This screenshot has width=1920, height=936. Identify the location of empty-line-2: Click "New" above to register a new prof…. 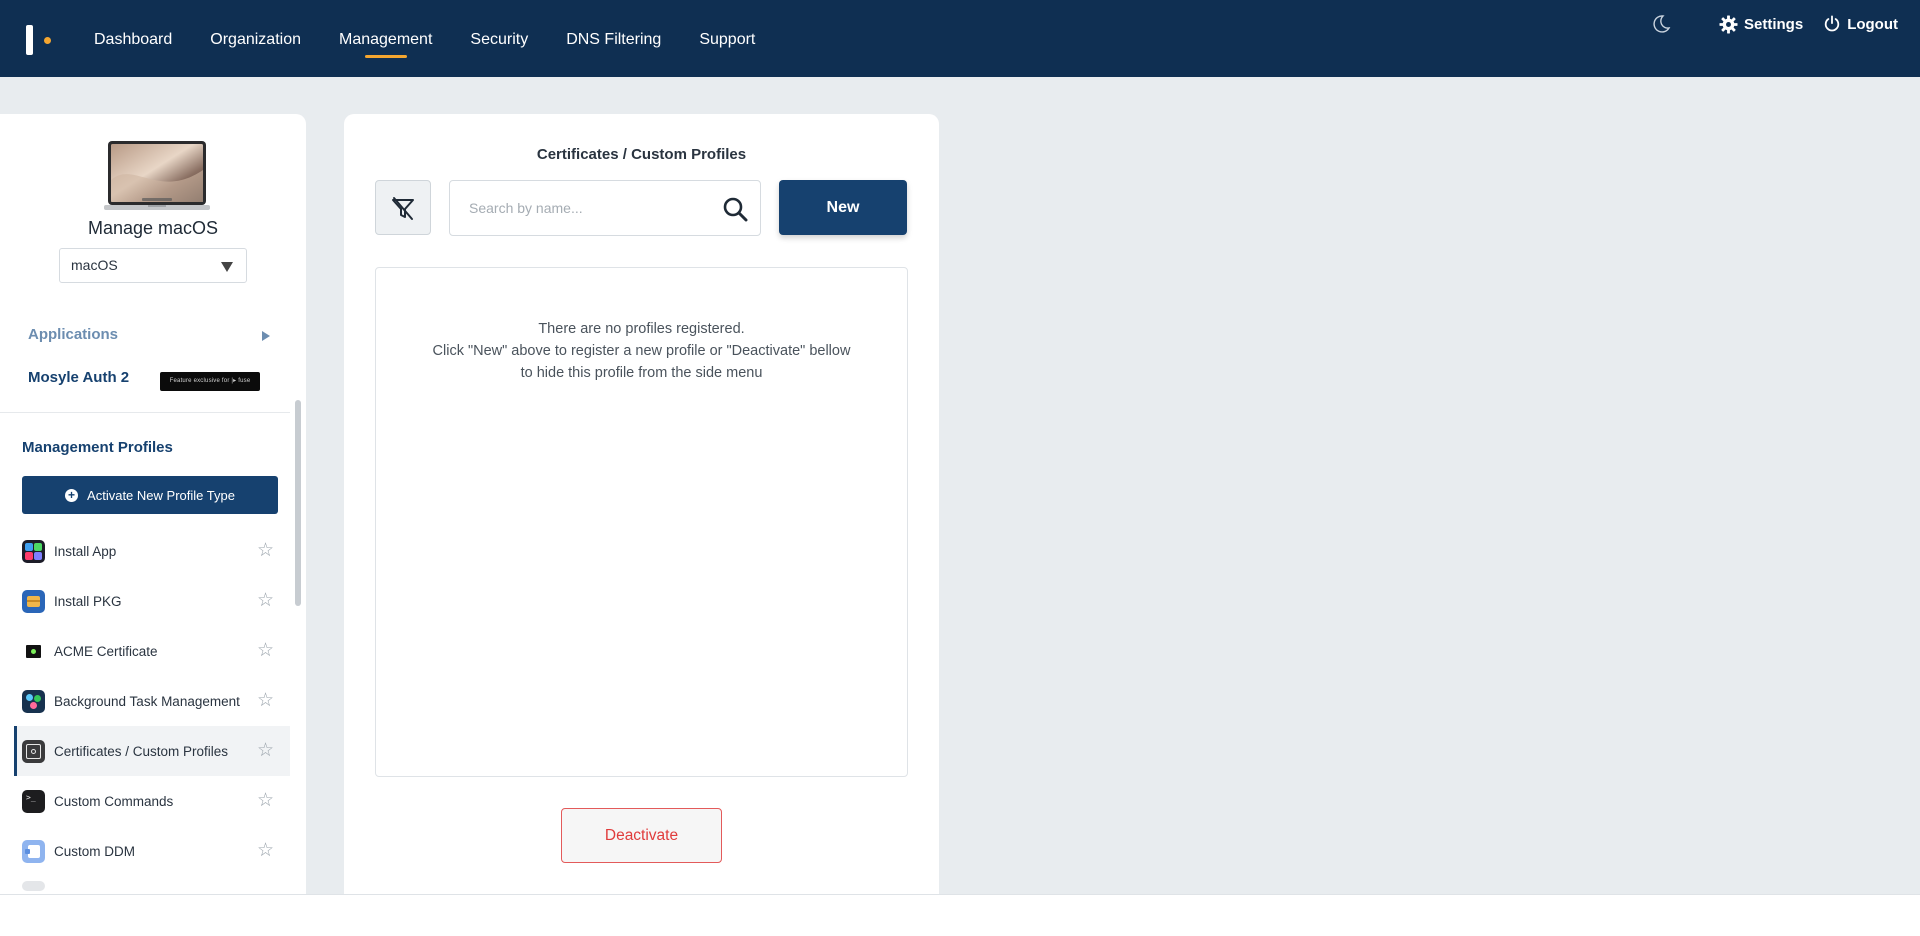
(641, 351).